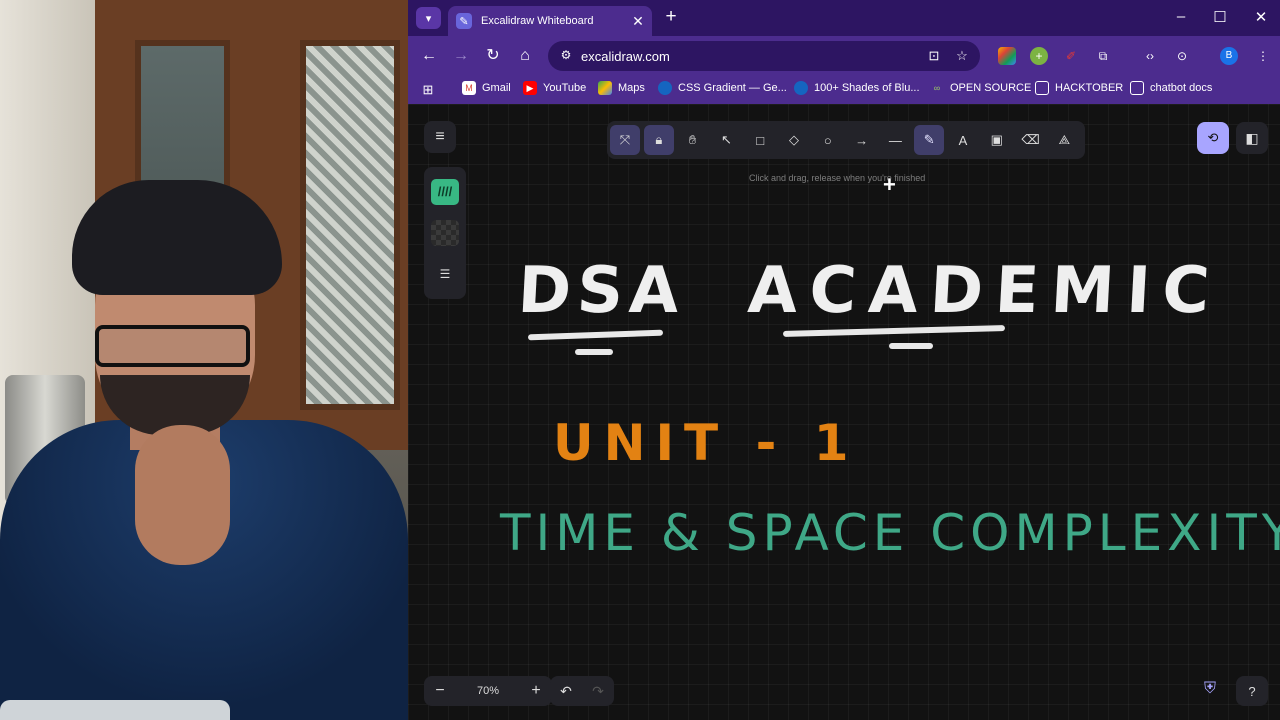 Image resolution: width=1280 pixels, height=720 pixels. I want to click on rectangle-tool-icon: □, so click(760, 140).